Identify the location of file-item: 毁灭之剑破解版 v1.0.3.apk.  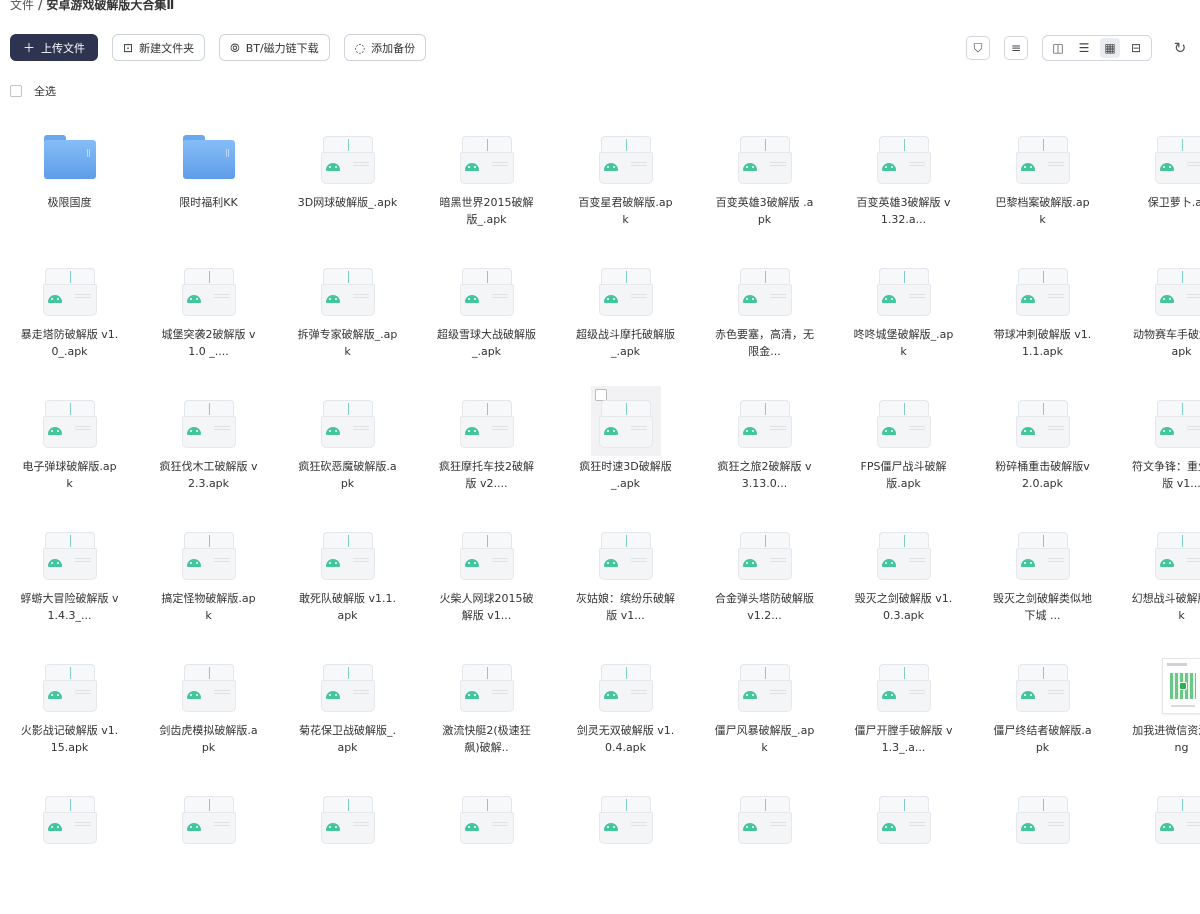
(903, 584).